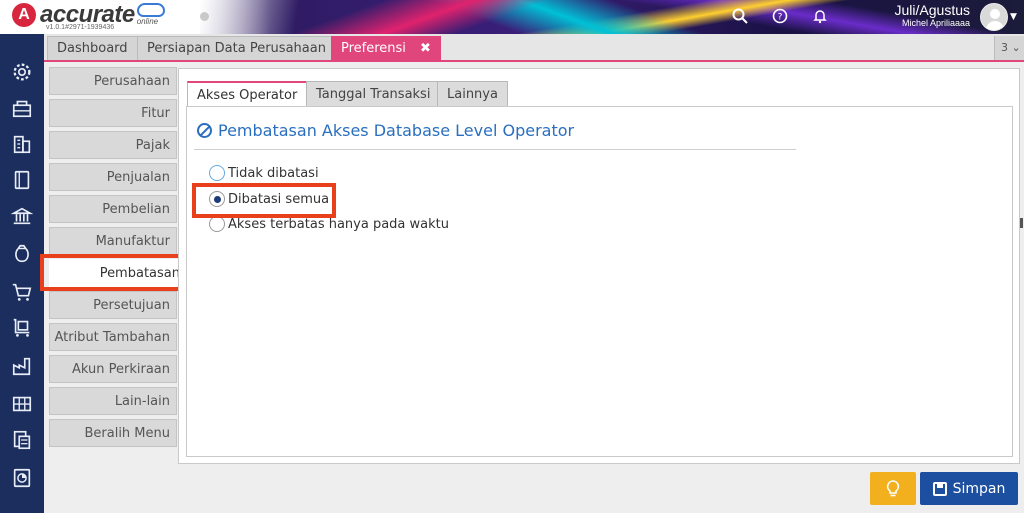  Describe the element at coordinates (22, 144) in the screenshot. I see `building-icon` at that location.